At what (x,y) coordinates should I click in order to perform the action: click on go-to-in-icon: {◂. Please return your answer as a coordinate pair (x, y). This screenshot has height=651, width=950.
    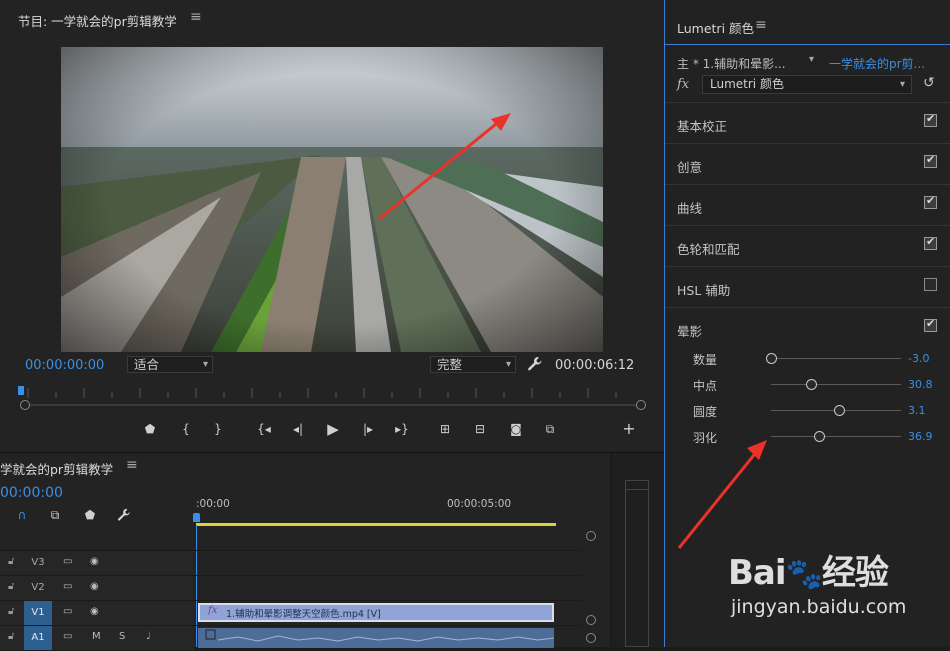
    Looking at the image, I should click on (264, 429).